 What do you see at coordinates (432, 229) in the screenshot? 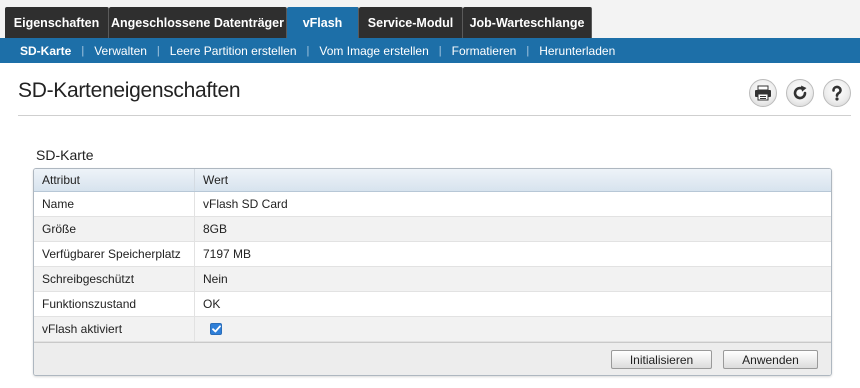
I see `table-row: Größe 8GB` at bounding box center [432, 229].